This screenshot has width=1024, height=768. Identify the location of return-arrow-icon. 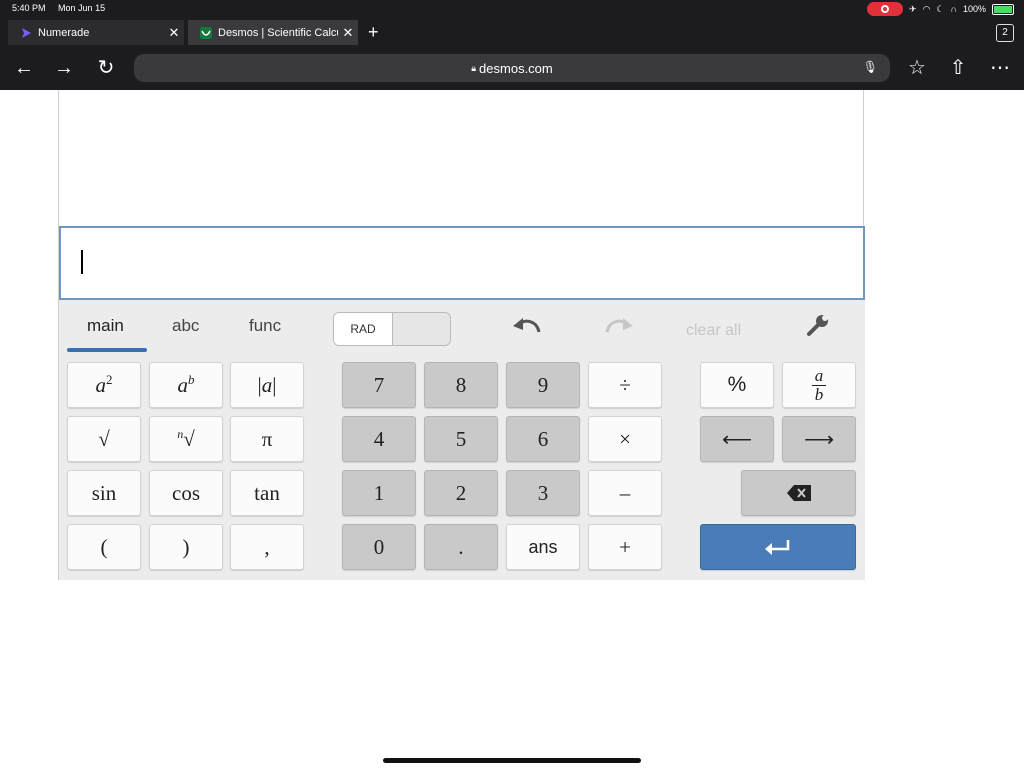
(777, 547).